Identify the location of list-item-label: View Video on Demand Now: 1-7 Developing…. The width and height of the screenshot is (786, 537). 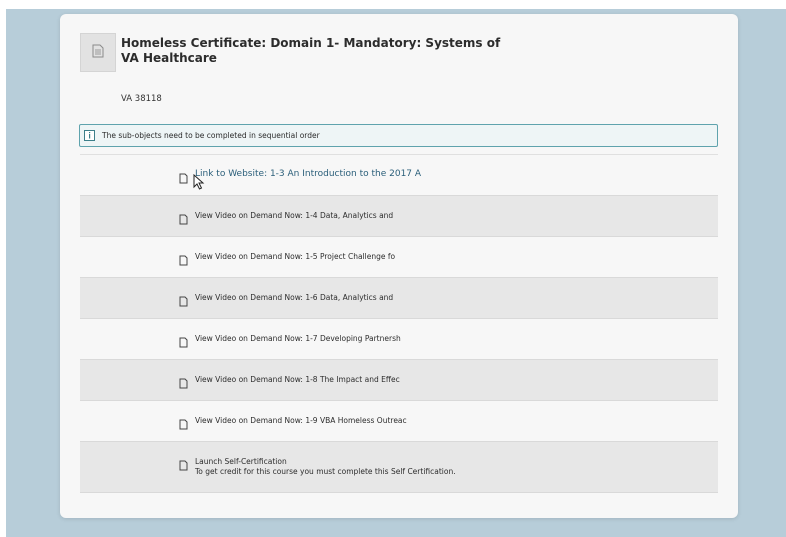
(298, 338).